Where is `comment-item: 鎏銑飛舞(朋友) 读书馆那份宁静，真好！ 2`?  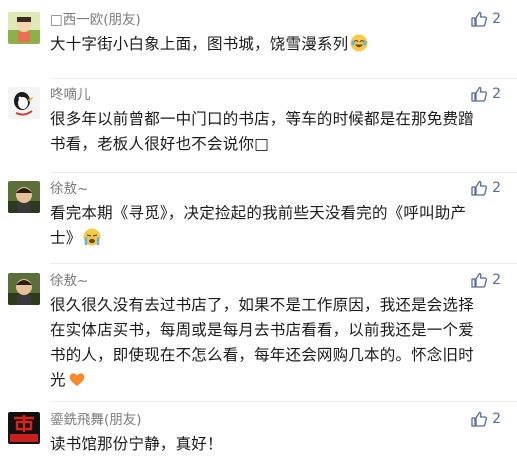
comment-item: 鎏銑飛舞(朋友) 读书馆那份宁静，真好！ 2 is located at coordinates (258, 433).